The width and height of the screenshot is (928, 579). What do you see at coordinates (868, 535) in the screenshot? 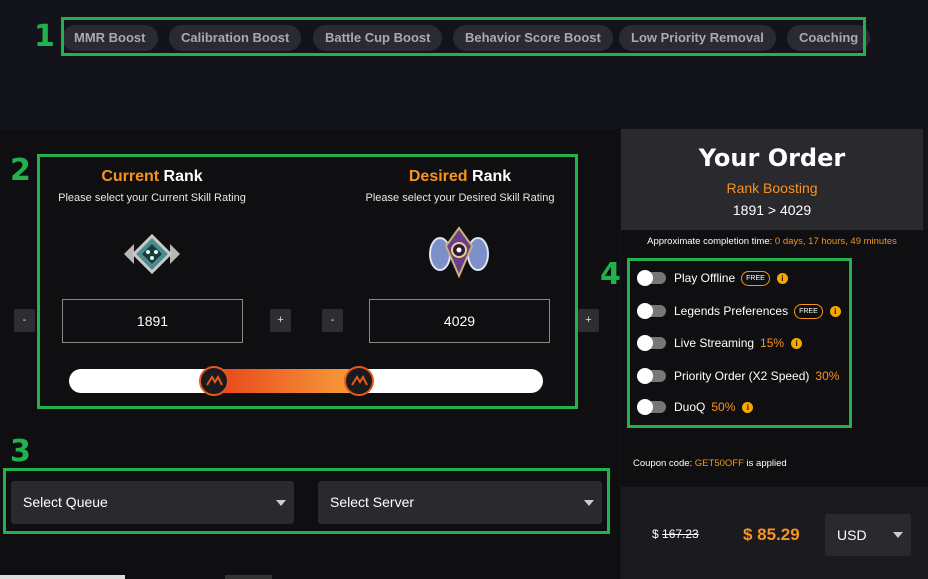
I see `currency-select: USD` at bounding box center [868, 535].